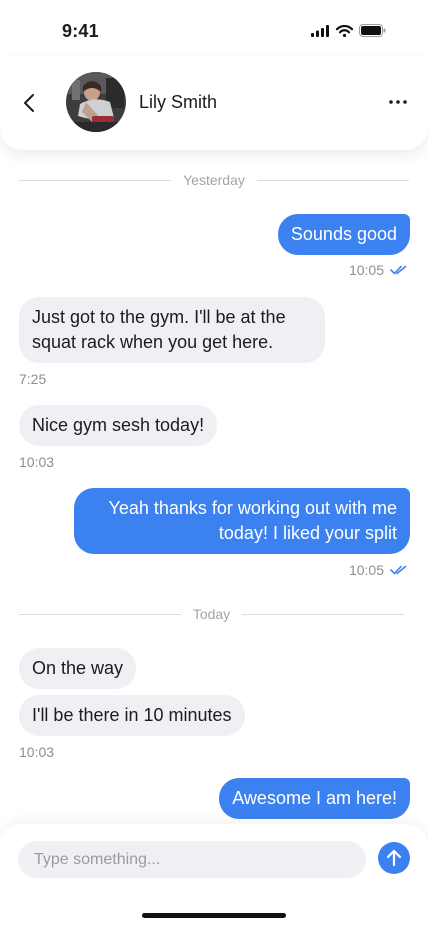  I want to click on arrow-up-icon, so click(394, 858).